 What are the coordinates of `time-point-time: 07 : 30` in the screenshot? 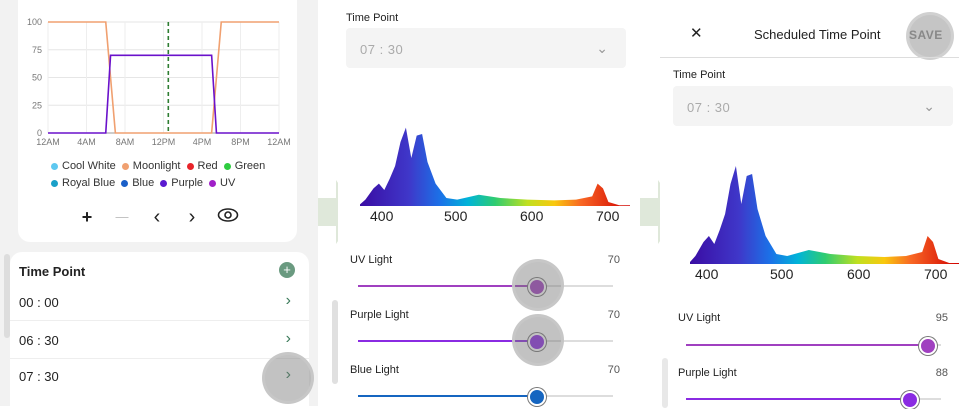 It's located at (39, 376).